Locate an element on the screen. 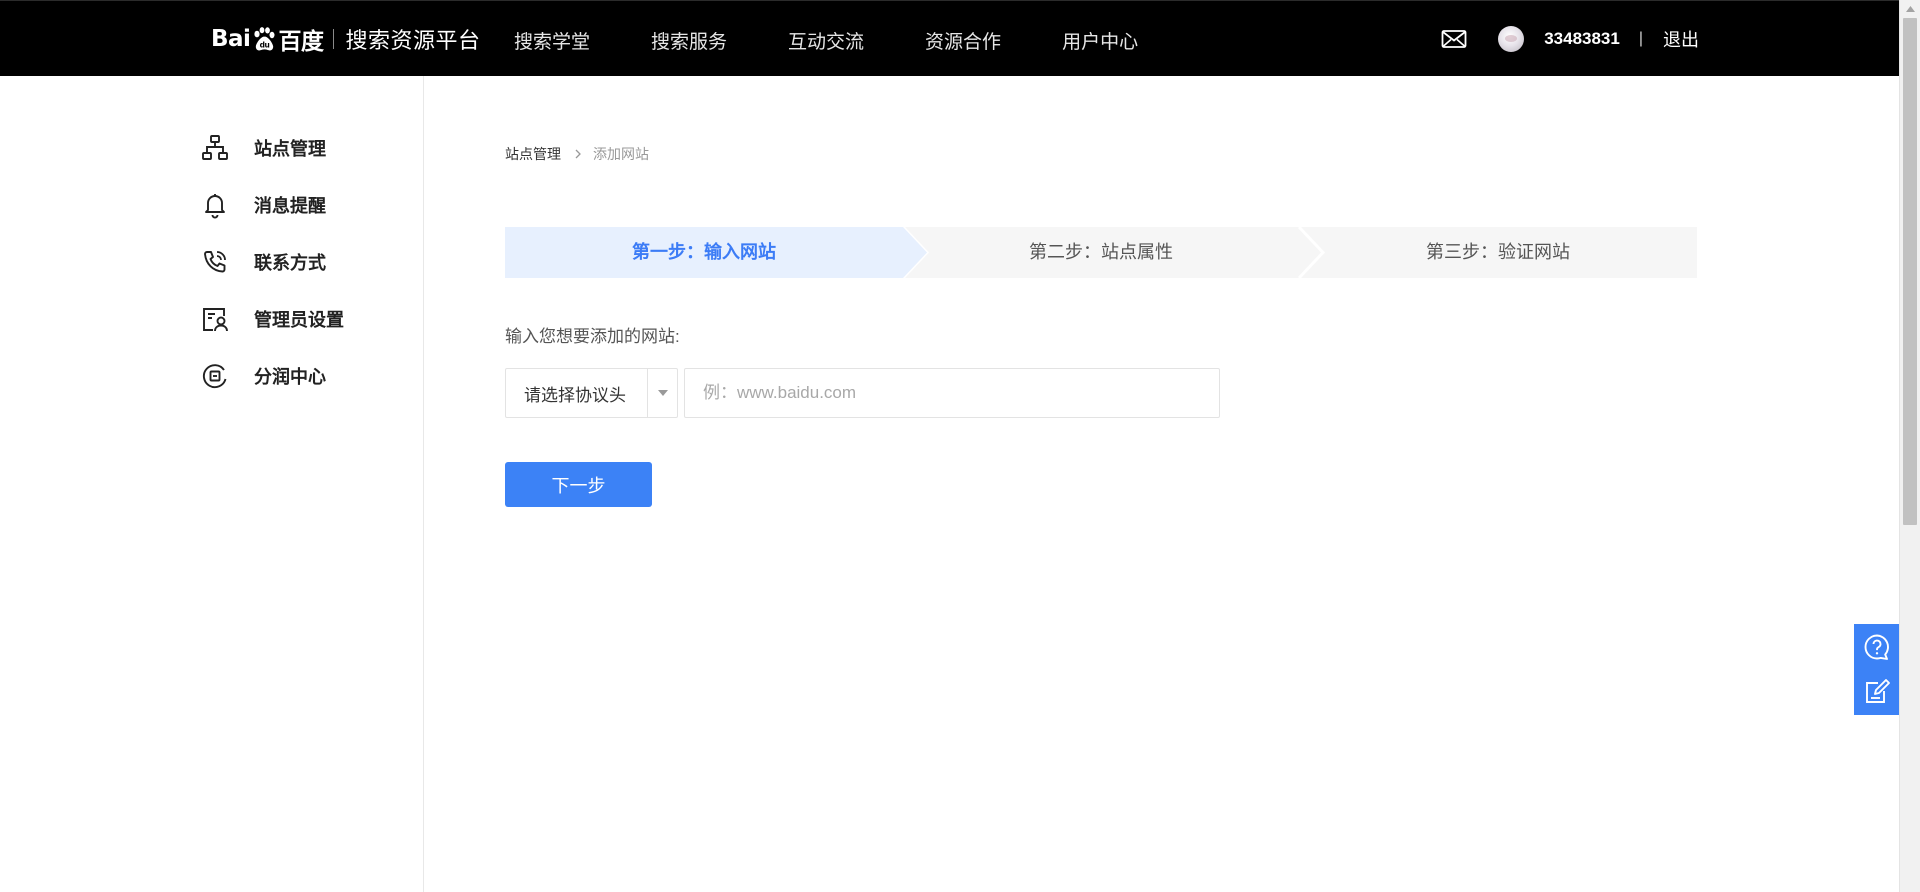 This screenshot has width=1920, height=892. sidebar-item-admin-settings: 管理员设置 is located at coordinates (272, 319).